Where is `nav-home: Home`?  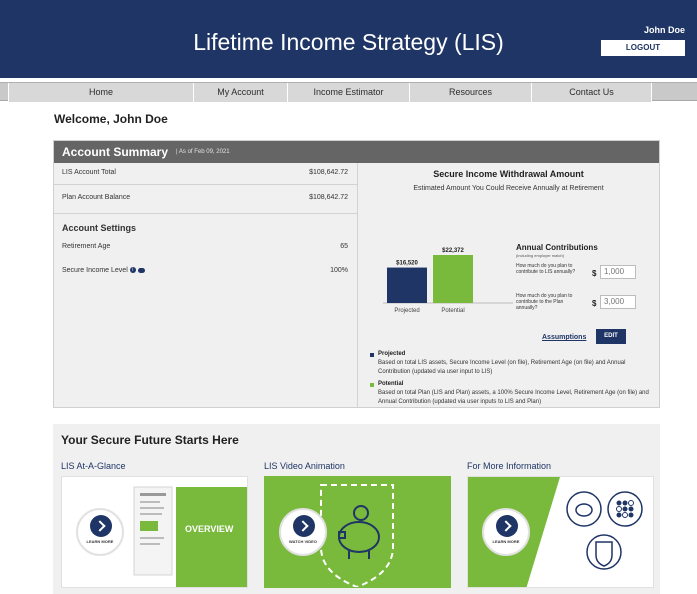
nav-home: Home is located at coordinates (101, 92).